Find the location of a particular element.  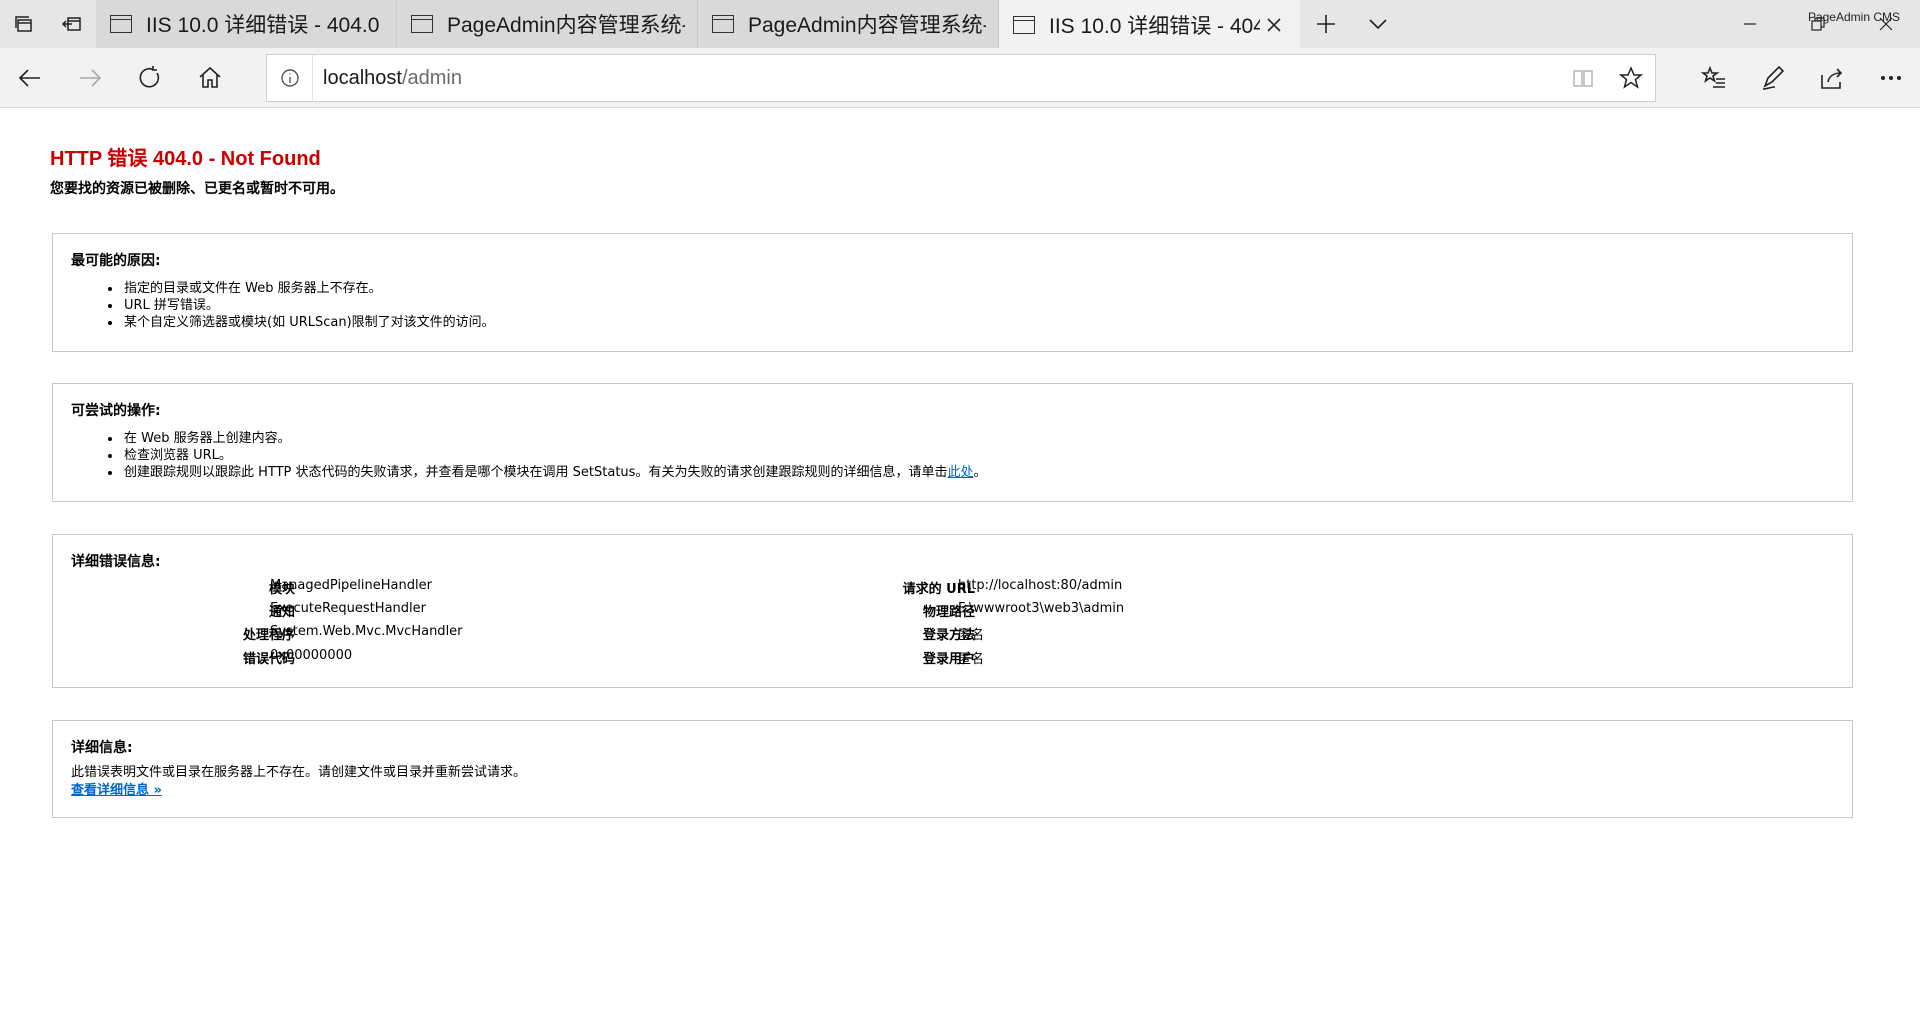

refresh-icon is located at coordinates (149, 76).